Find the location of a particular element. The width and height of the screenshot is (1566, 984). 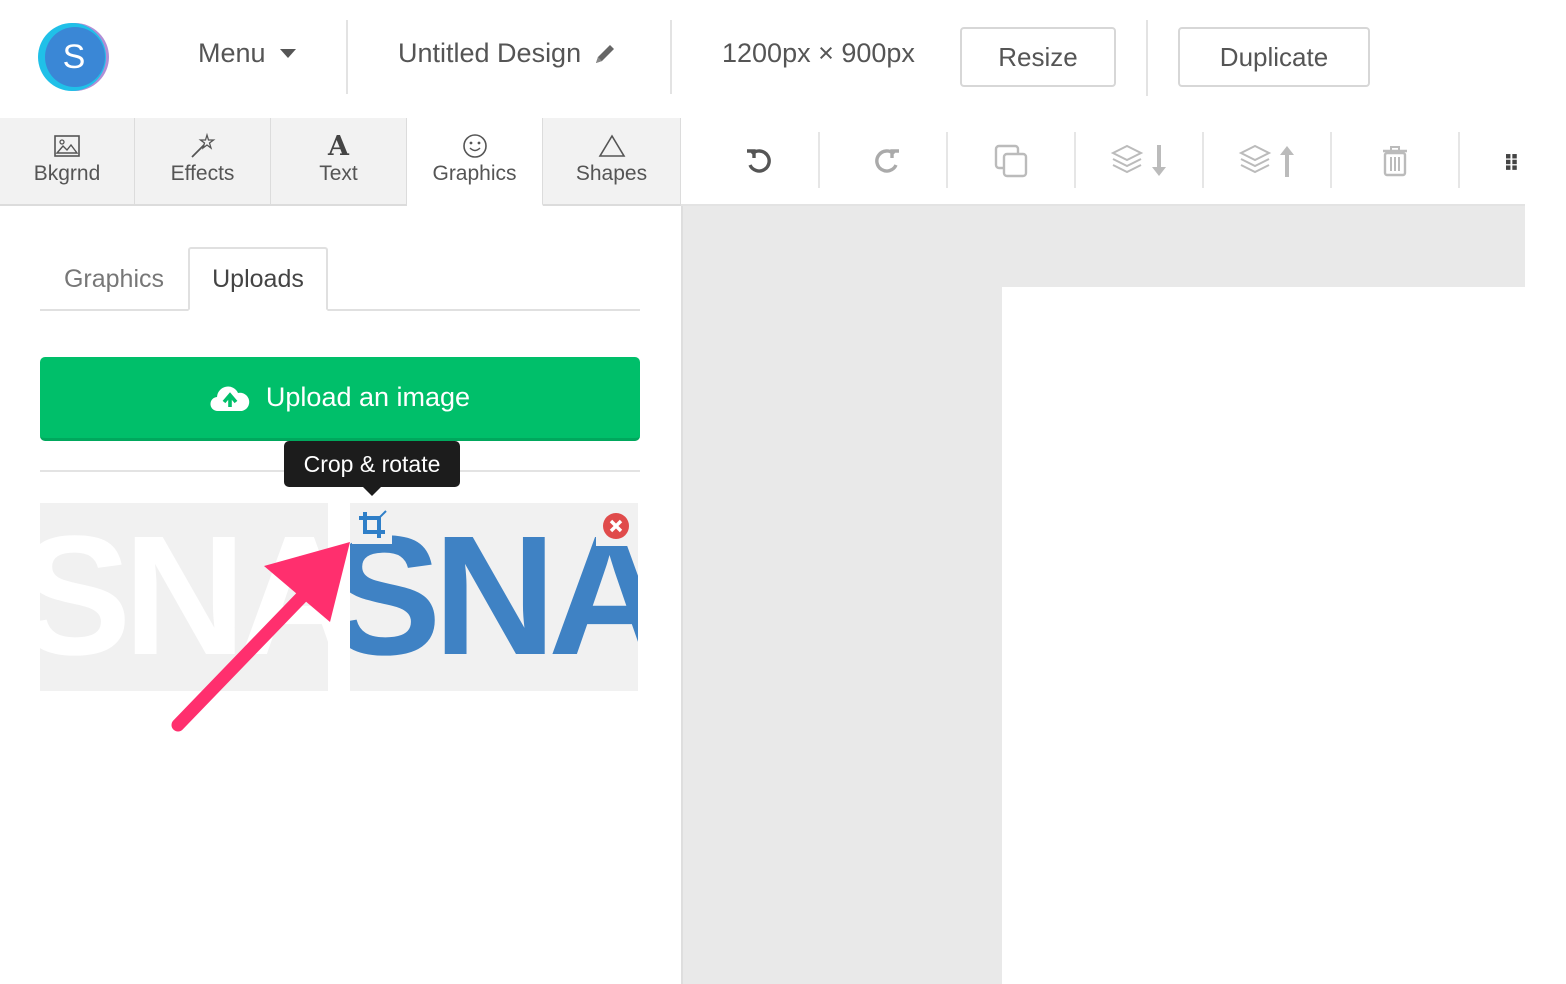

tab-bkgrnd: Bkgrnd is located at coordinates (67, 162).